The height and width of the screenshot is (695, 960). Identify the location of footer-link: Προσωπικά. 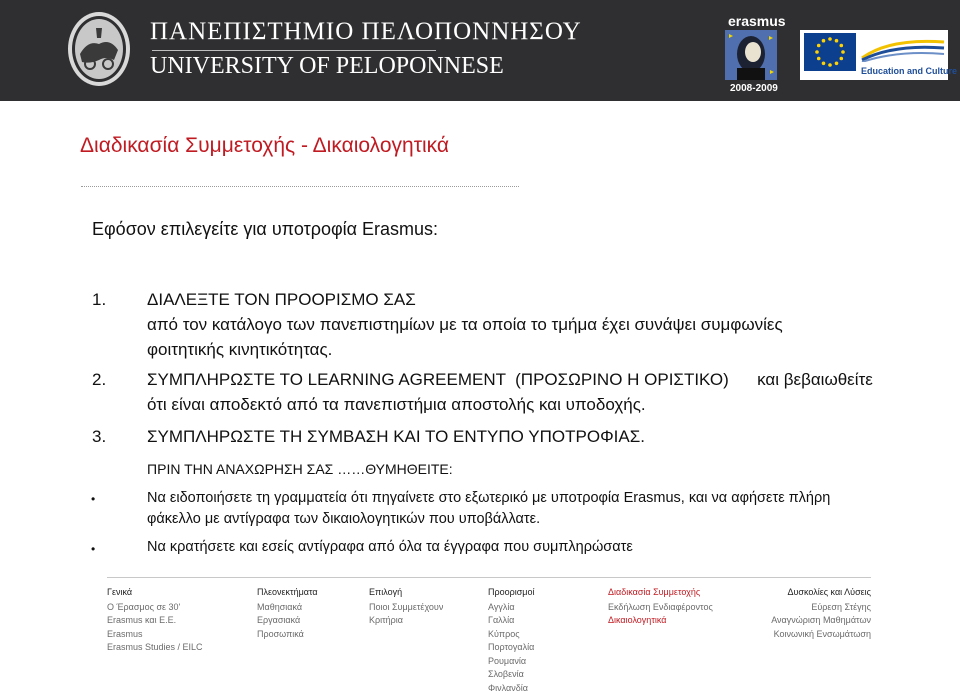
(287, 635).